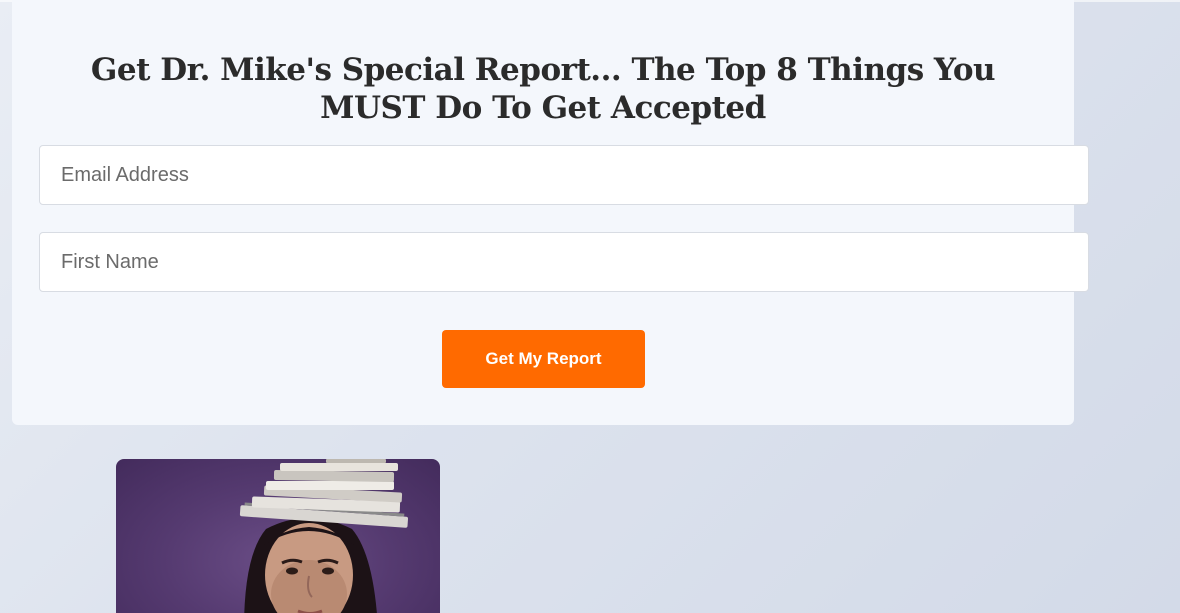 The height and width of the screenshot is (613, 1180). Describe the element at coordinates (324, 536) in the screenshot. I see `student-books-illustration` at that location.